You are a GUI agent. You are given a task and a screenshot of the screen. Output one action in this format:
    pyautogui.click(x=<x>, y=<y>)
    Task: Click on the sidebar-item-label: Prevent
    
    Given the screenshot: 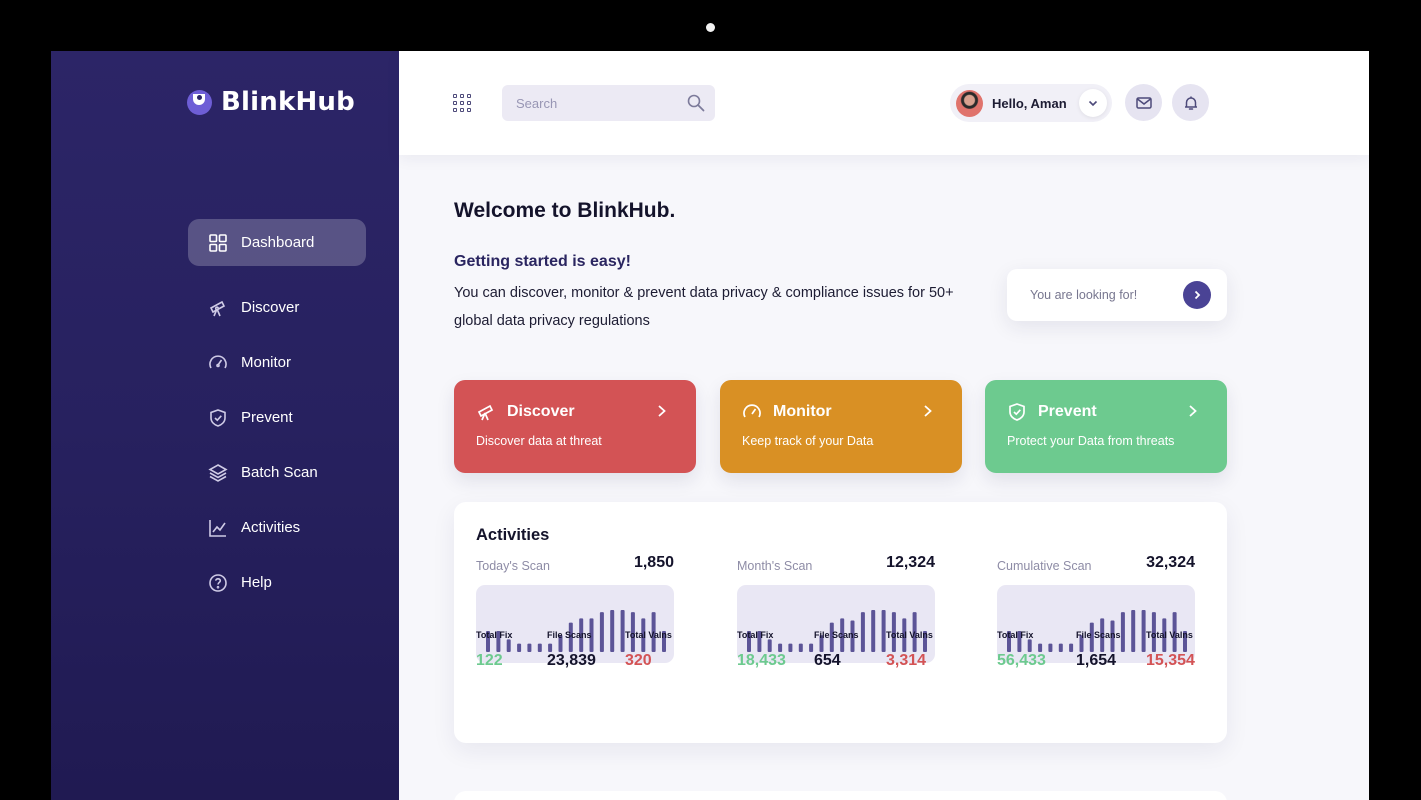 What is the action you would take?
    pyautogui.click(x=267, y=417)
    